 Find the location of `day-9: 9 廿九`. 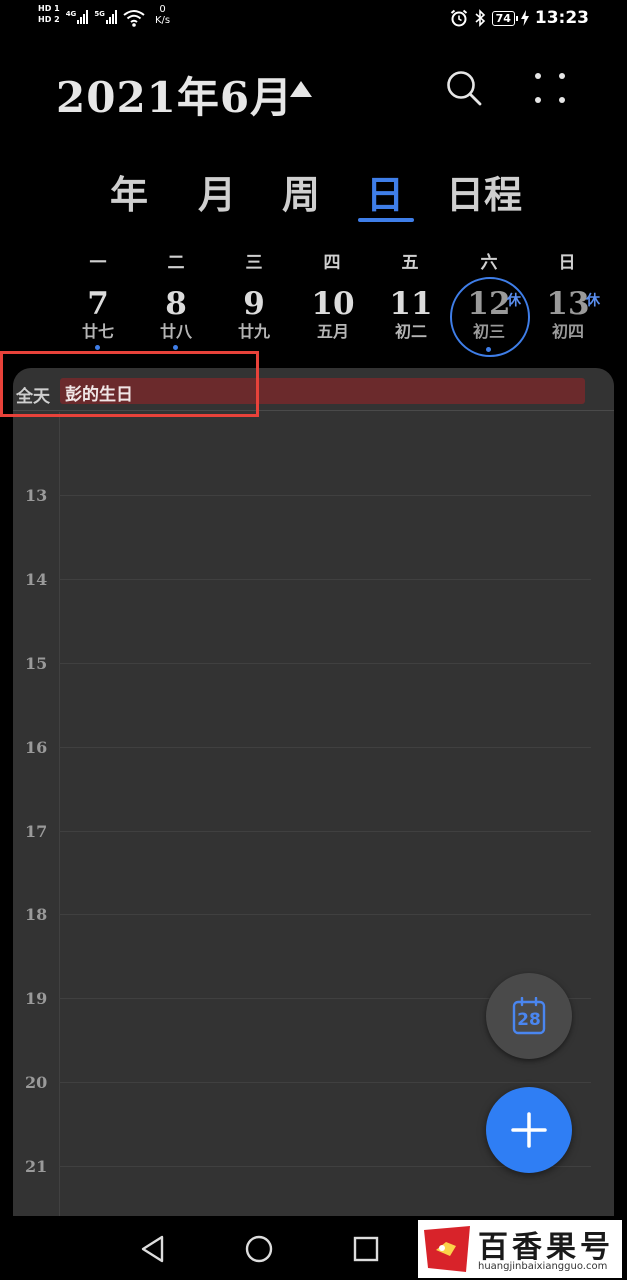

day-9: 9 廿九 is located at coordinates (254, 323).